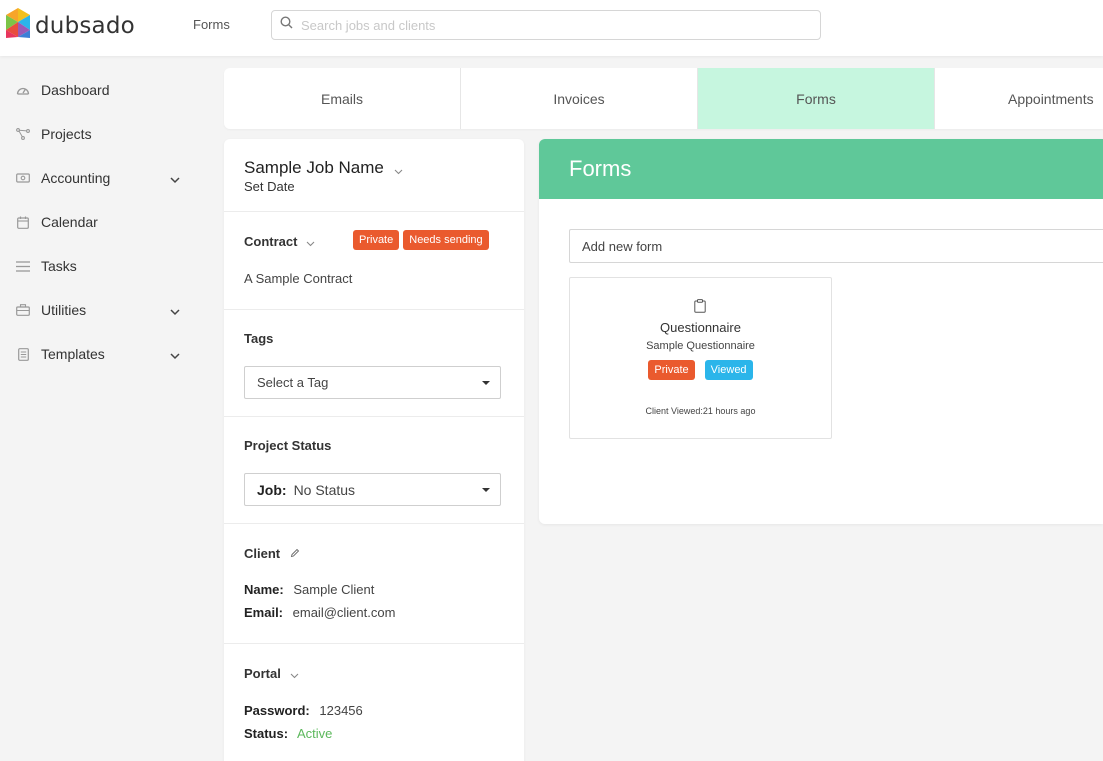  What do you see at coordinates (821, 169) in the screenshot?
I see `forms-header: Forms` at bounding box center [821, 169].